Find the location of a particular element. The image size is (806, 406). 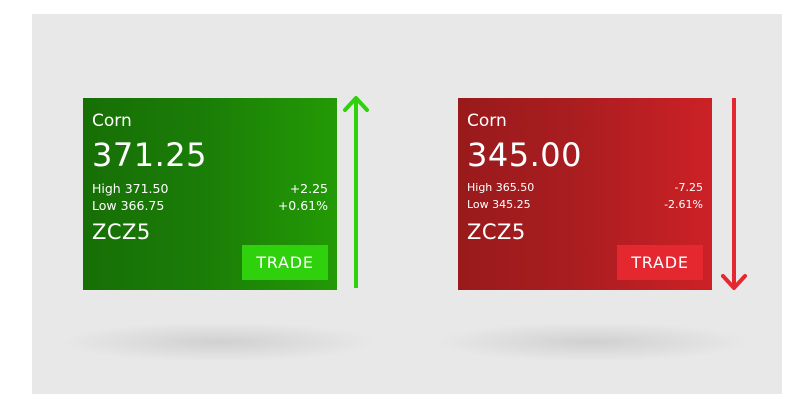

low-value: Low 345.25 is located at coordinates (499, 204).